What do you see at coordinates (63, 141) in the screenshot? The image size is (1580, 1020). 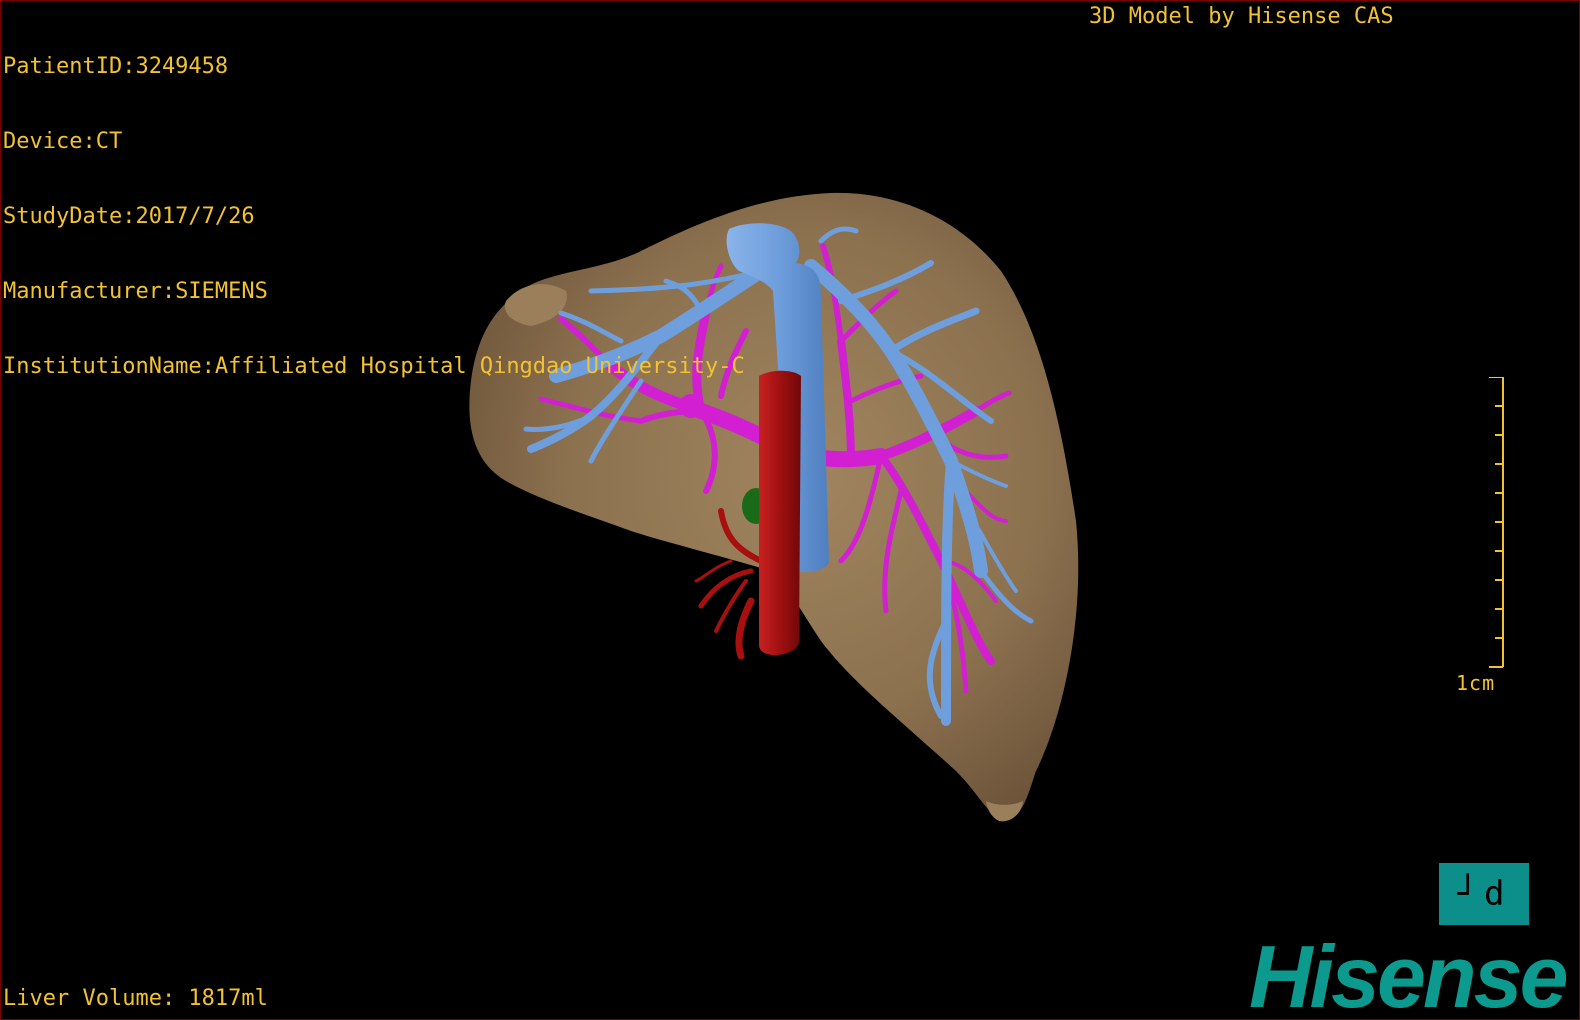 I see `device-text: Device:CT` at bounding box center [63, 141].